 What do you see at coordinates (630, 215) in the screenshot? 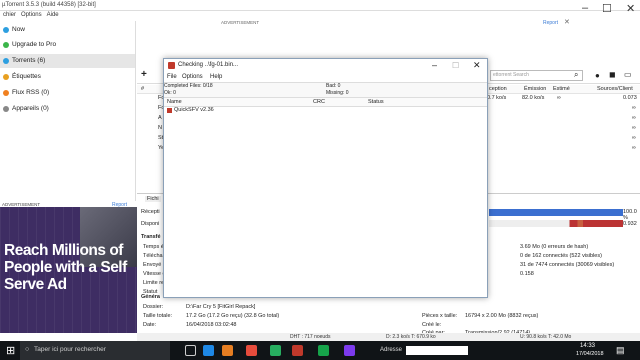
I see `received-value: 100.0 %` at bounding box center [630, 215].